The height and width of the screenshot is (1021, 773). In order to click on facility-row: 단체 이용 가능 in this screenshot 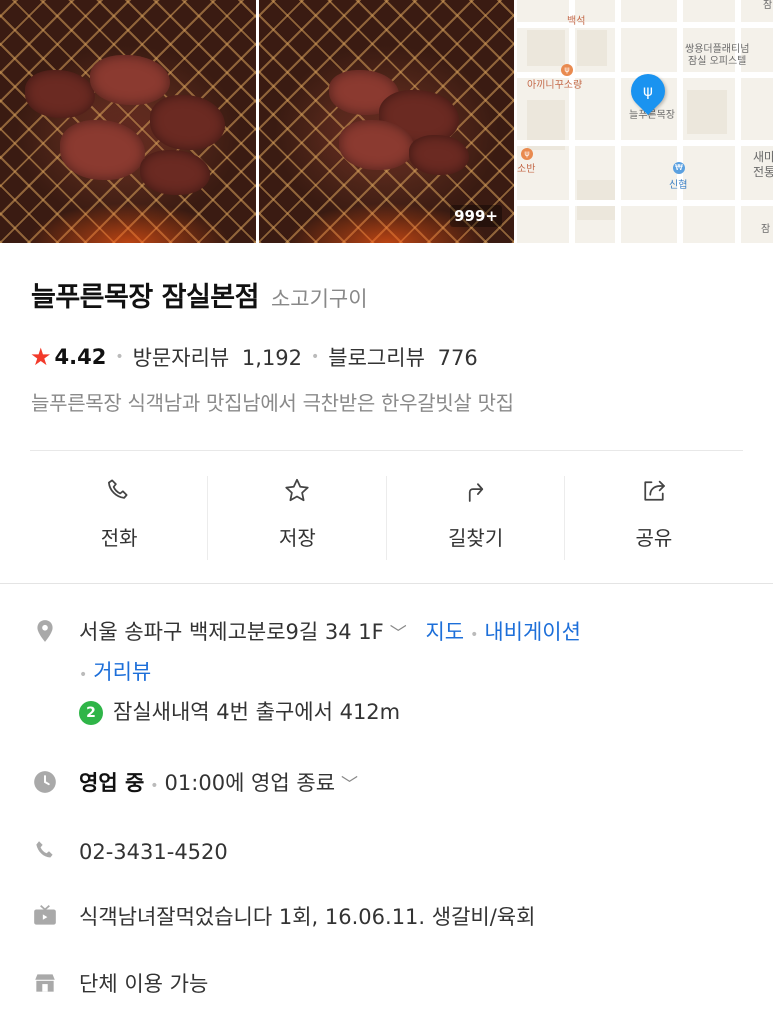, I will do `click(386, 984)`.